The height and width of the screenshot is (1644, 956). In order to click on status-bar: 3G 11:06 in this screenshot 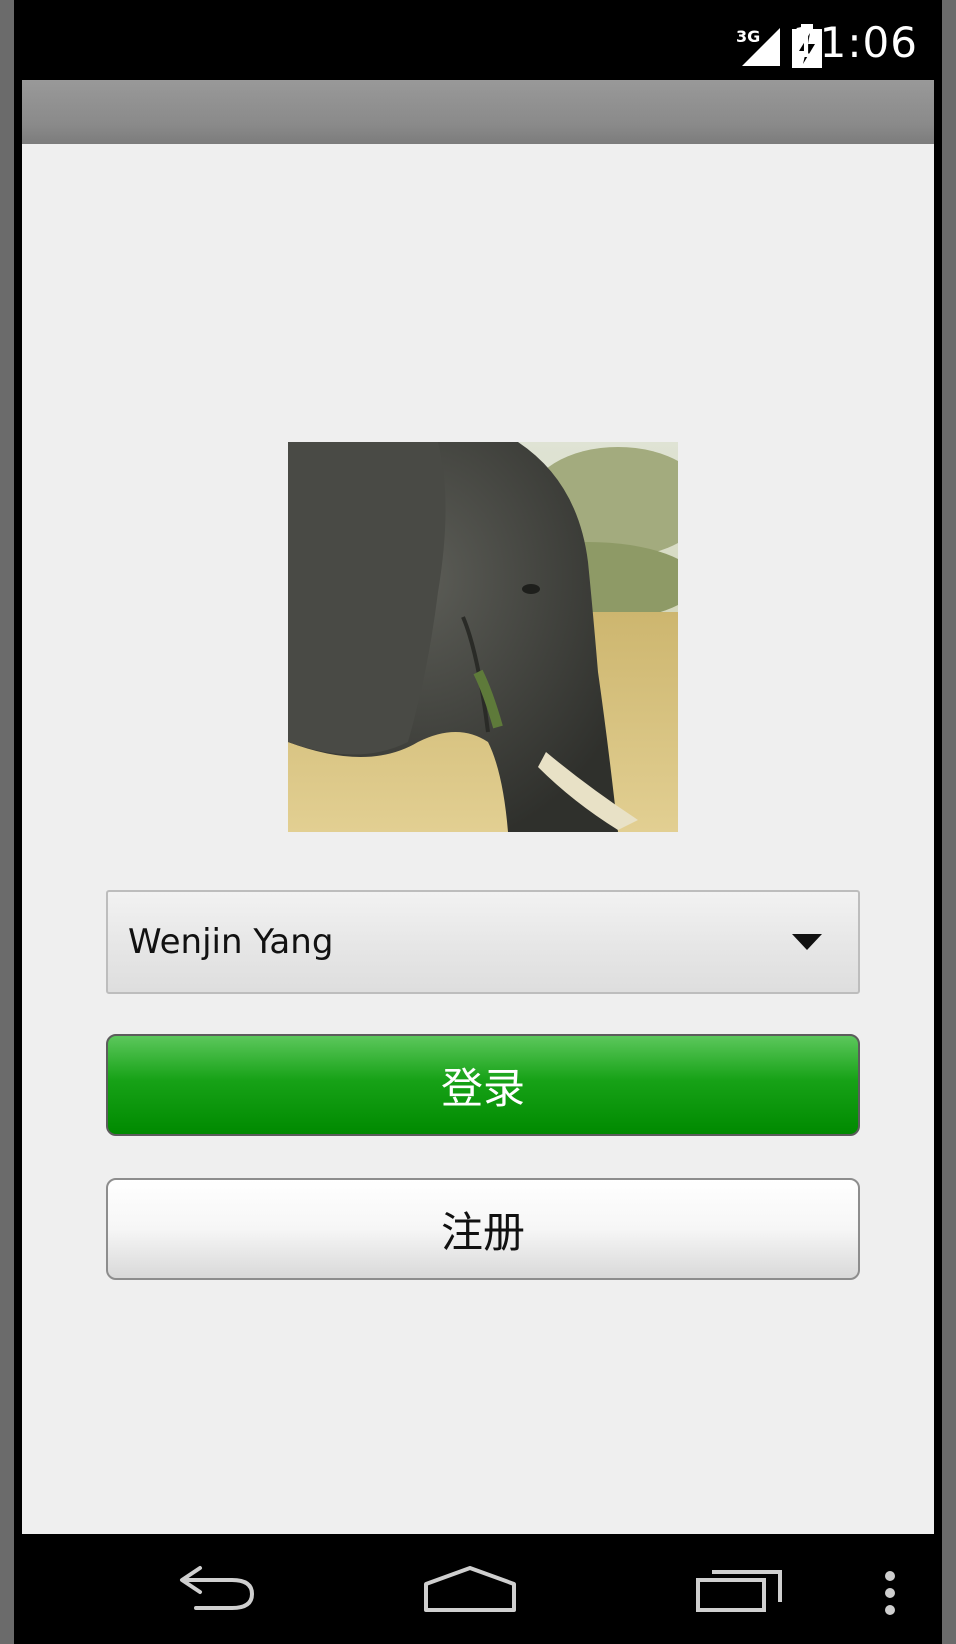, I will do `click(478, 40)`.